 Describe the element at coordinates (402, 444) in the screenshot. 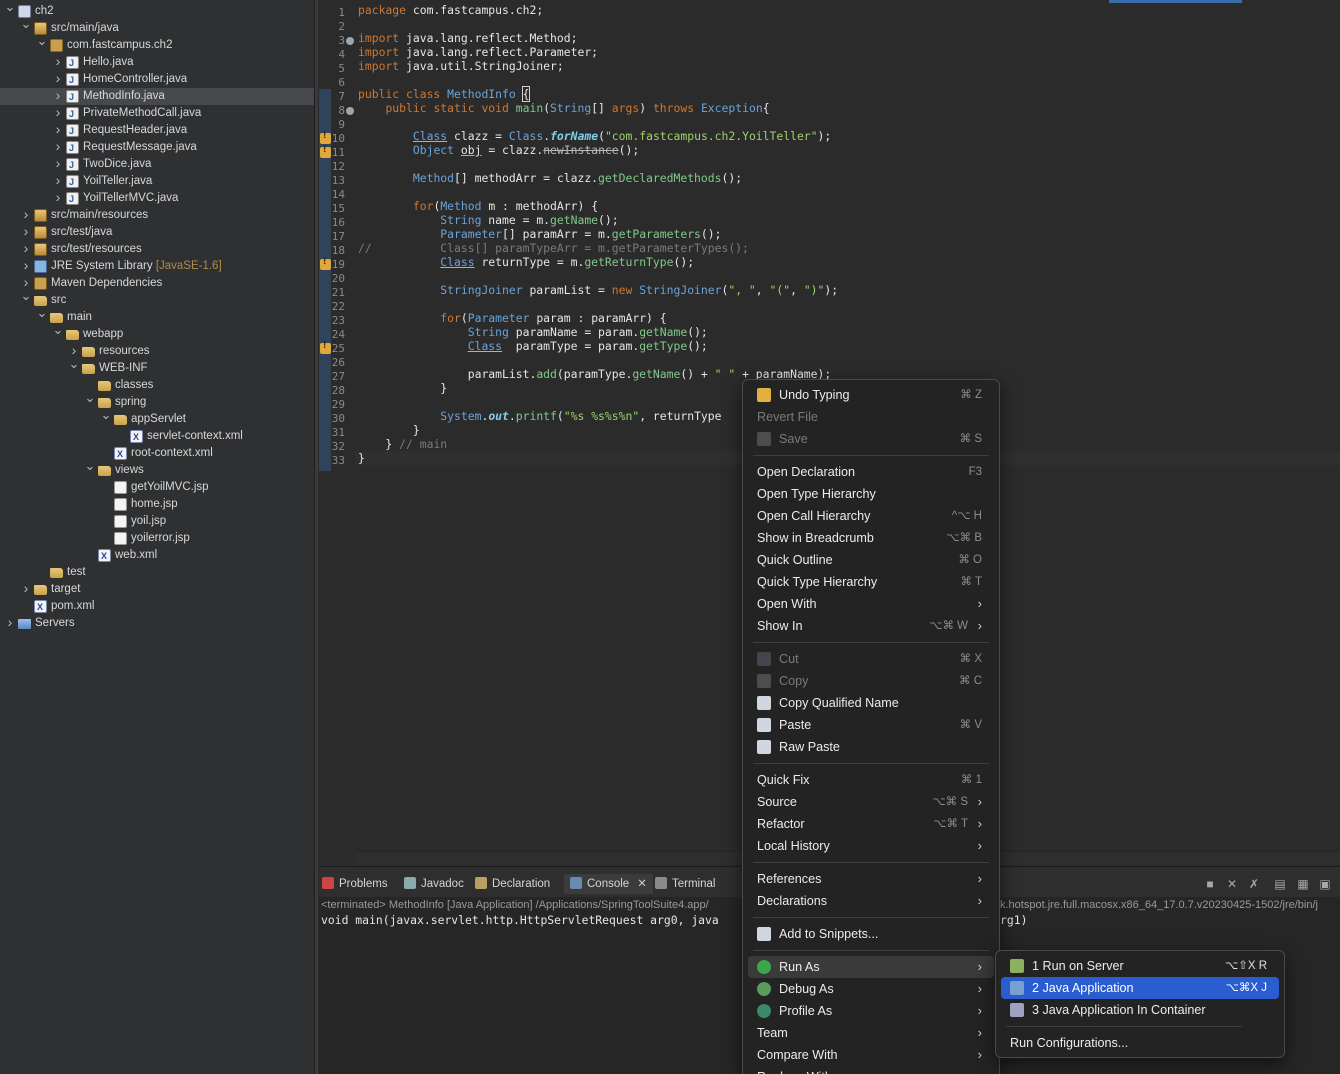

I see `code-line: } // main` at that location.